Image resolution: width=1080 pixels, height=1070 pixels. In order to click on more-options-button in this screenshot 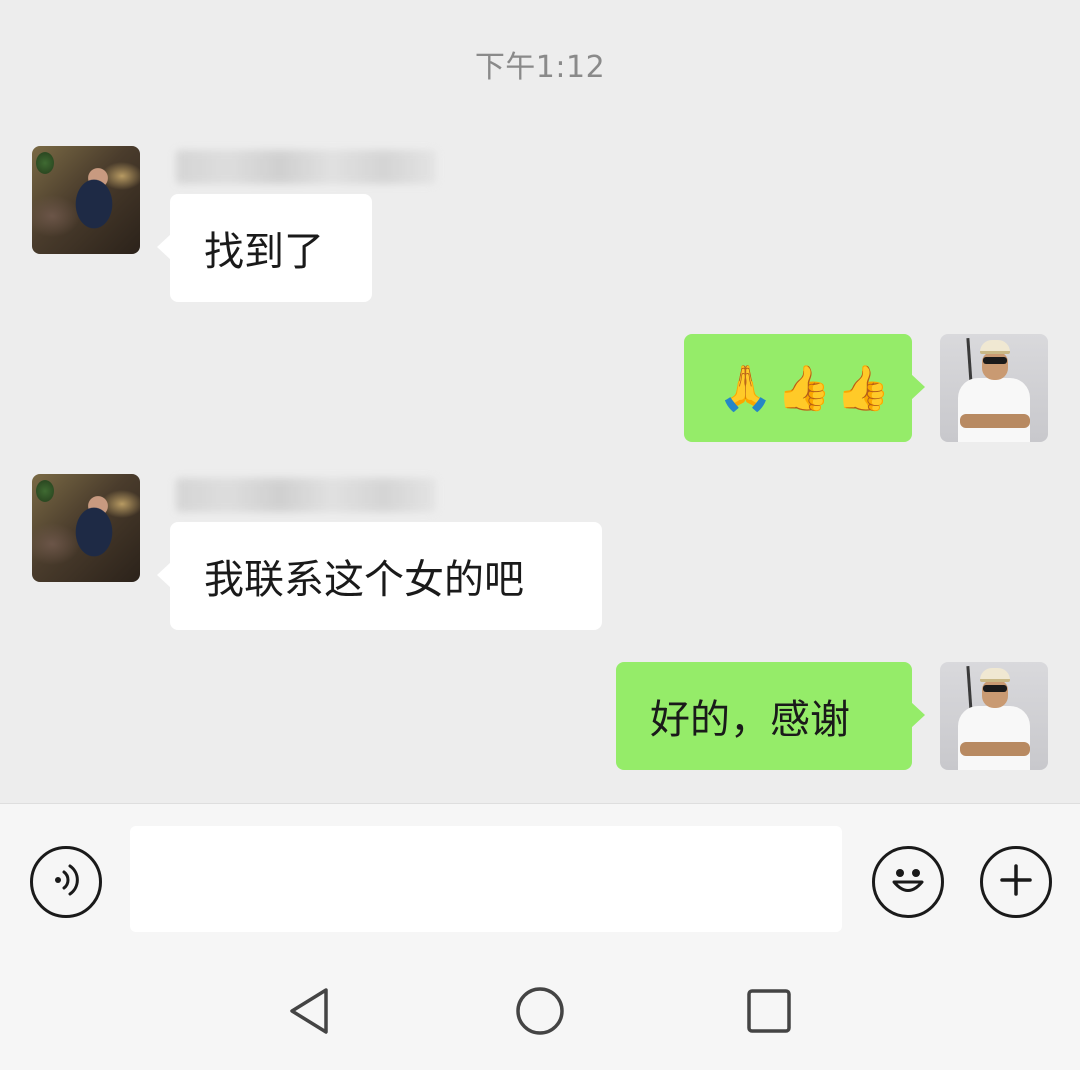, I will do `click(1016, 882)`.